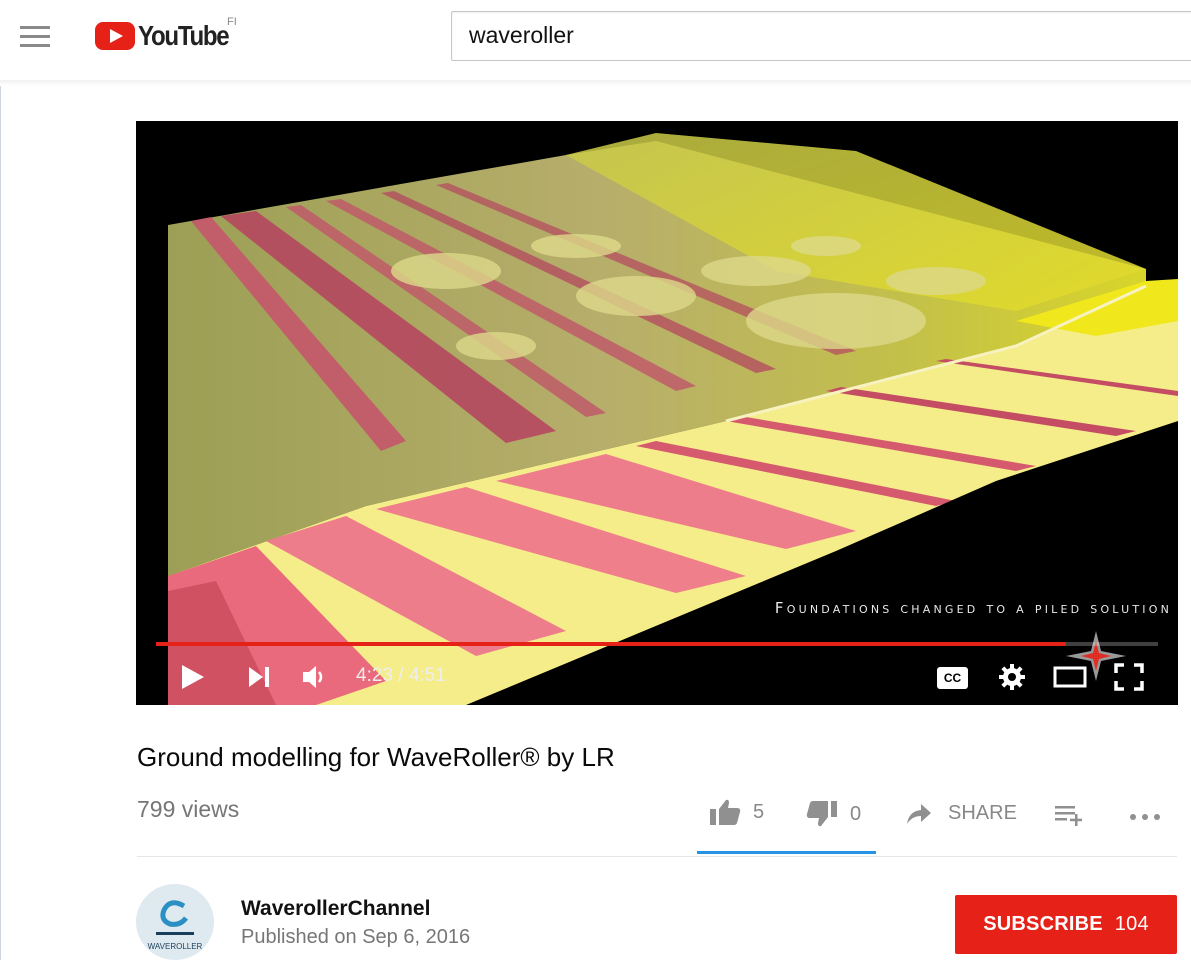  What do you see at coordinates (188, 809) in the screenshot?
I see `view-count: 799 views` at bounding box center [188, 809].